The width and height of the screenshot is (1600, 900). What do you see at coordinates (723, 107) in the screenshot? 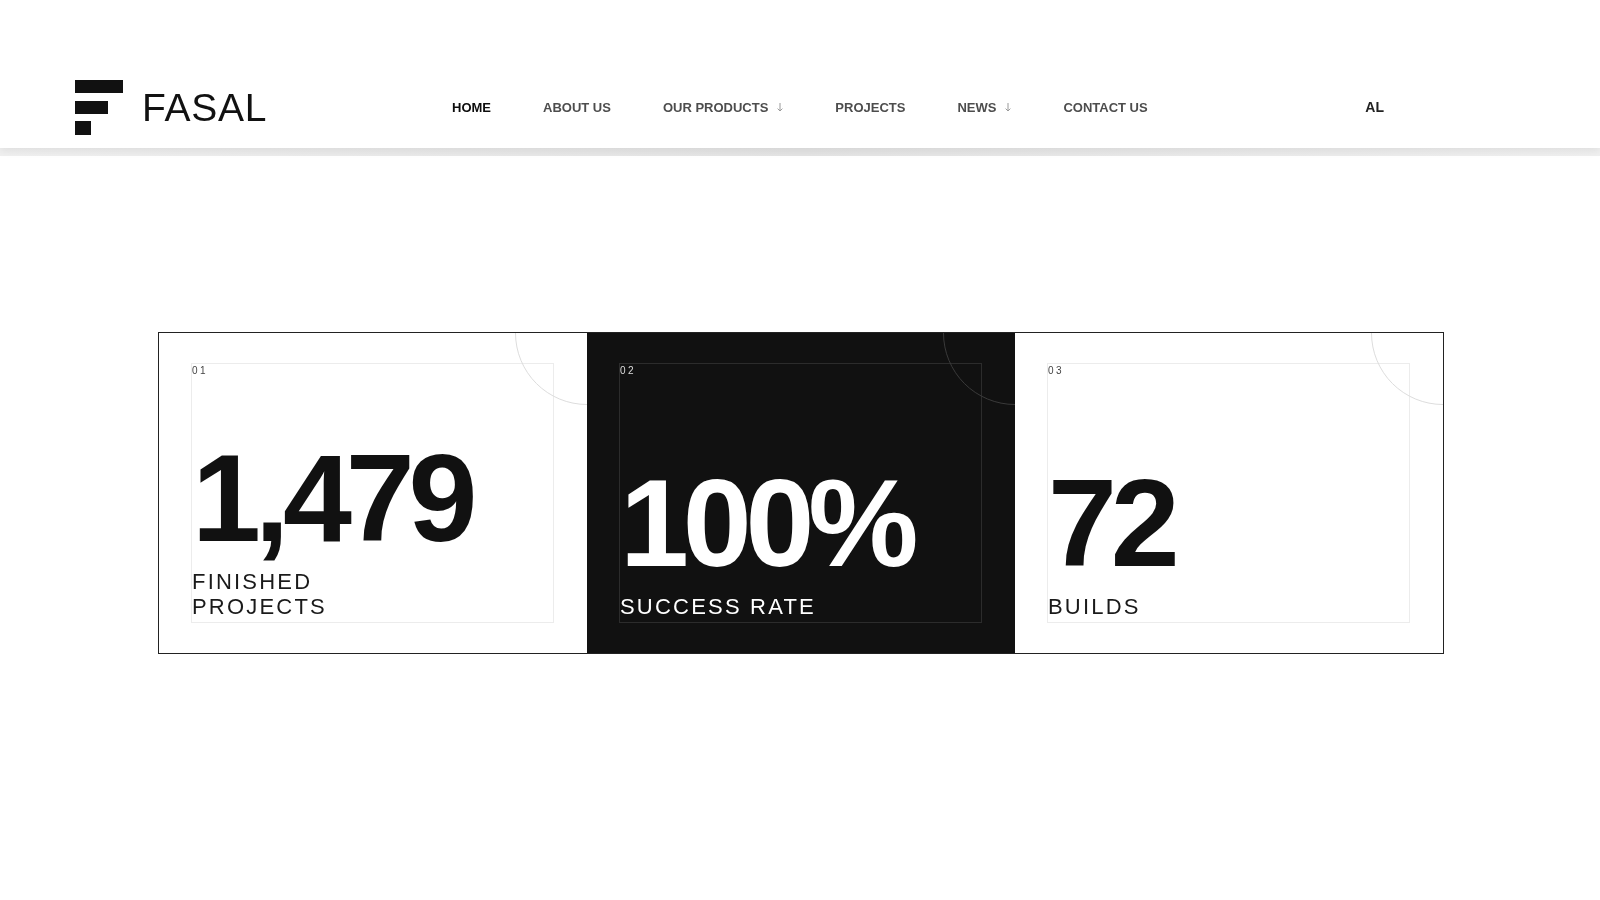
I see `nav-link: OUR PRODUCTS` at bounding box center [723, 107].